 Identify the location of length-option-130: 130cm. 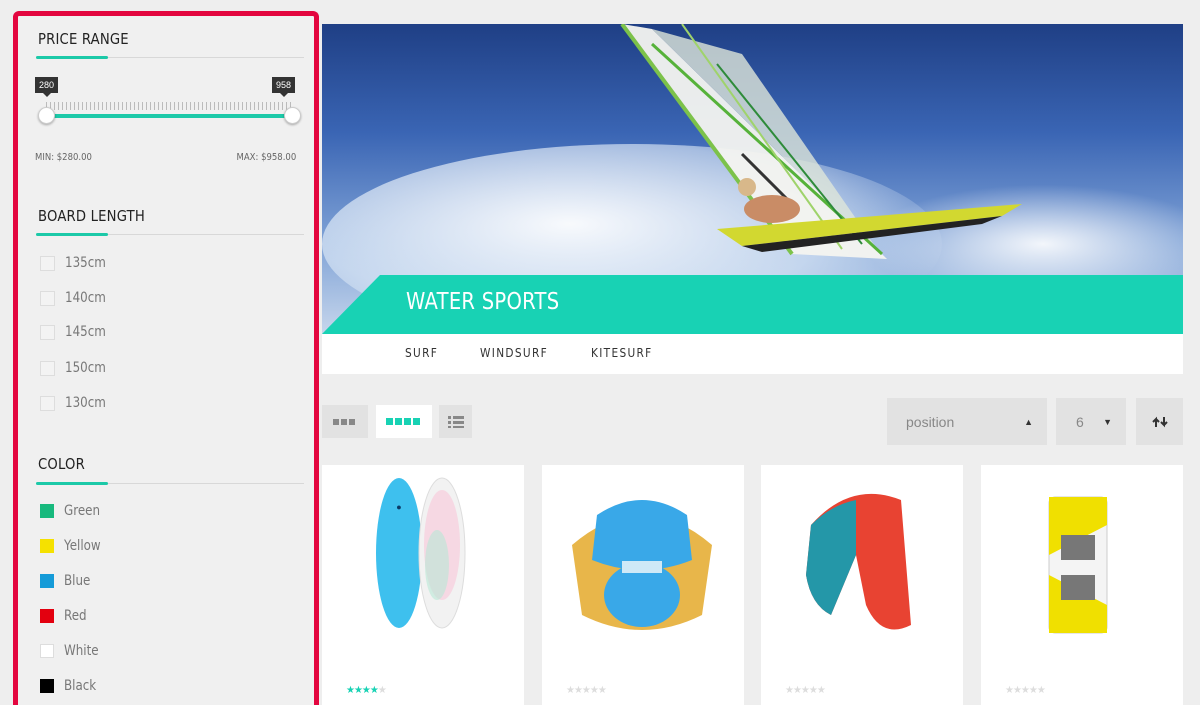
(76, 403).